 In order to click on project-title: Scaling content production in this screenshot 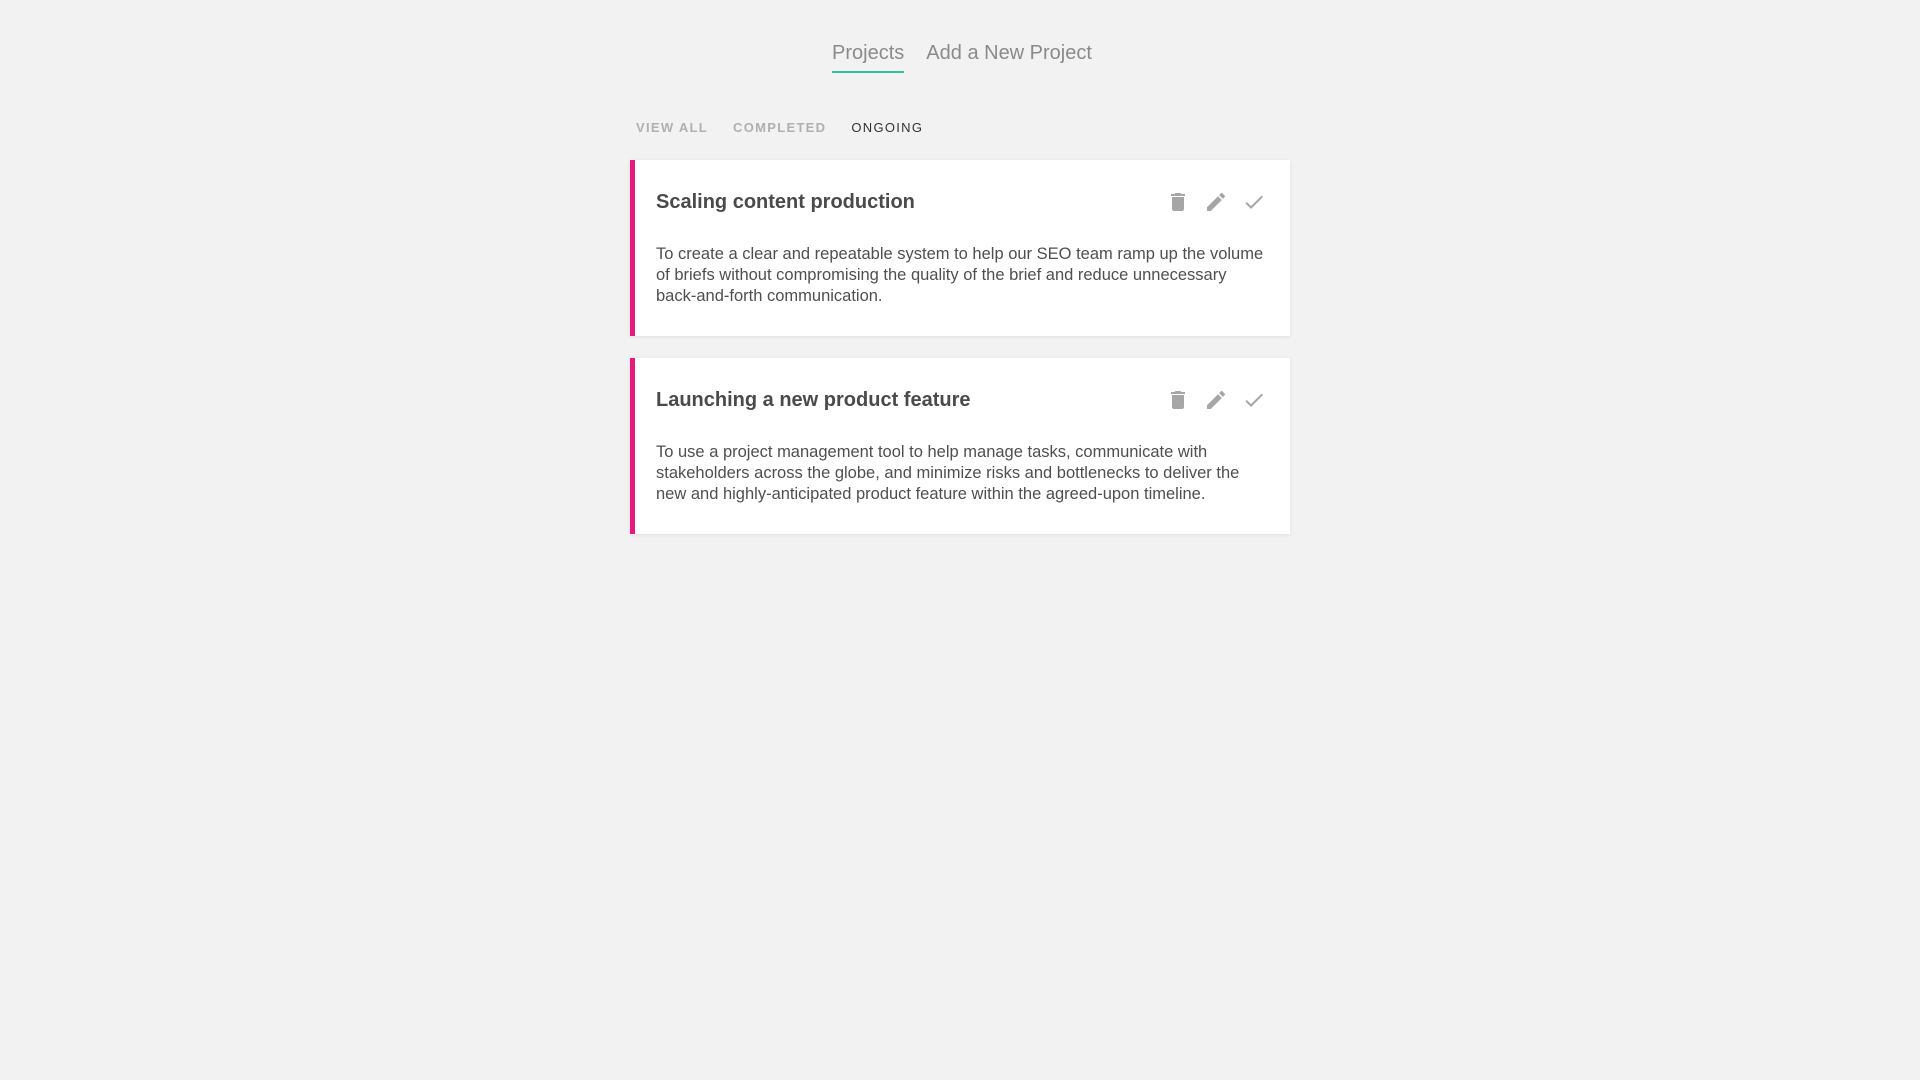, I will do `click(785, 201)`.